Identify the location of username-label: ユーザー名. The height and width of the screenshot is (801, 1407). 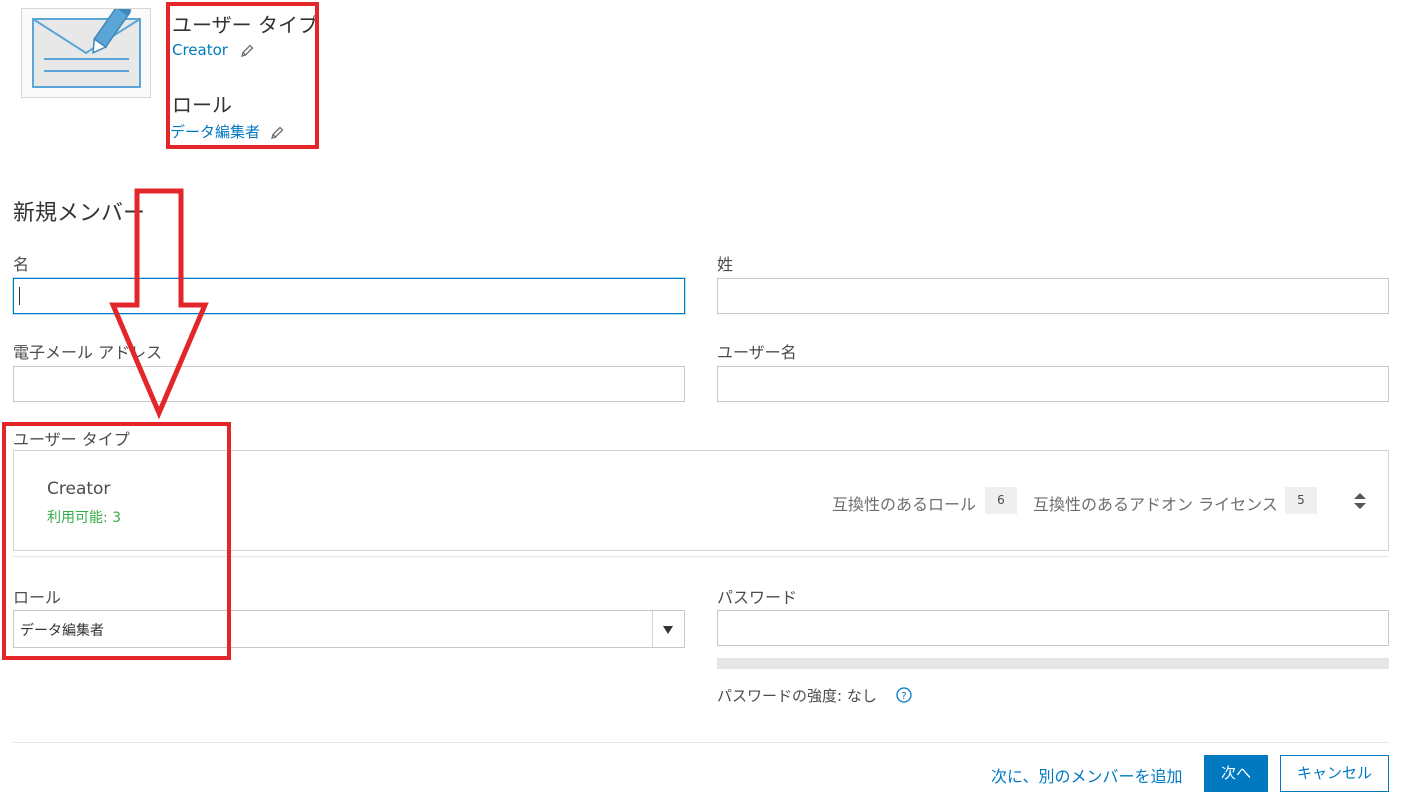
(757, 352).